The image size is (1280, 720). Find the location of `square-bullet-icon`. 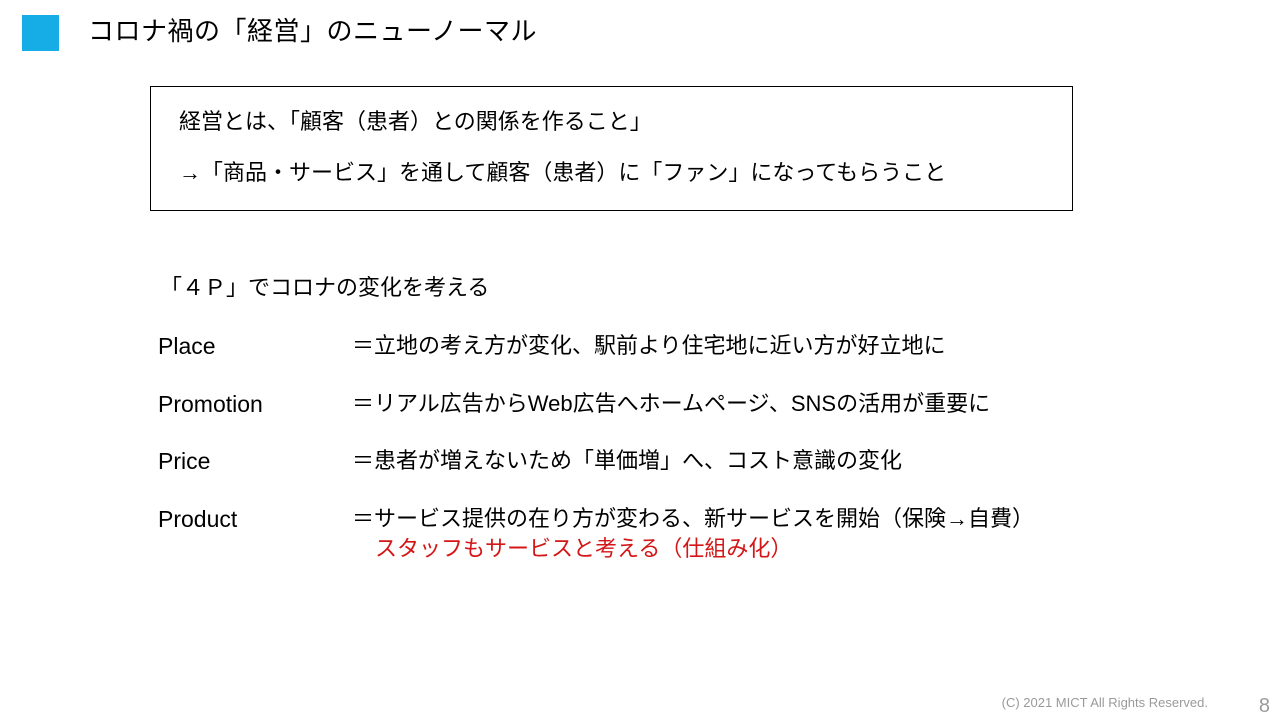

square-bullet-icon is located at coordinates (40, 33).